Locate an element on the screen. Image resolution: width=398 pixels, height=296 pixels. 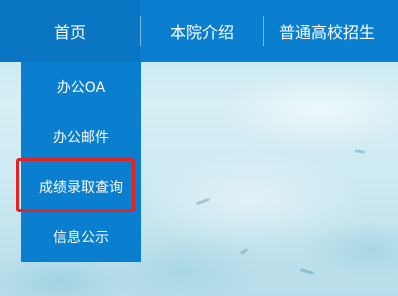
dropdown-item-info-notice: 信息公示 is located at coordinates (81, 237).